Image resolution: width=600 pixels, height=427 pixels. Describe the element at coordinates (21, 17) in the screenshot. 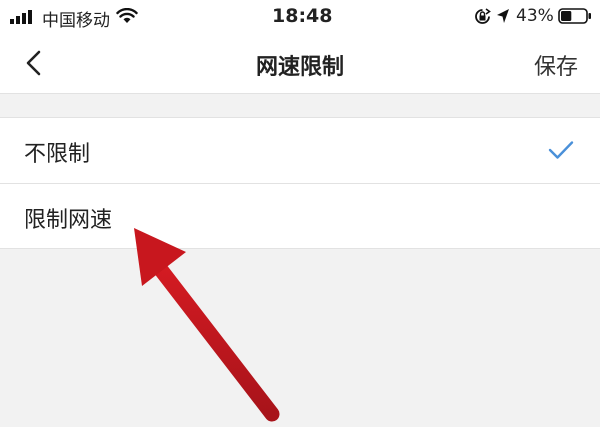

I see `signal-icon` at that location.